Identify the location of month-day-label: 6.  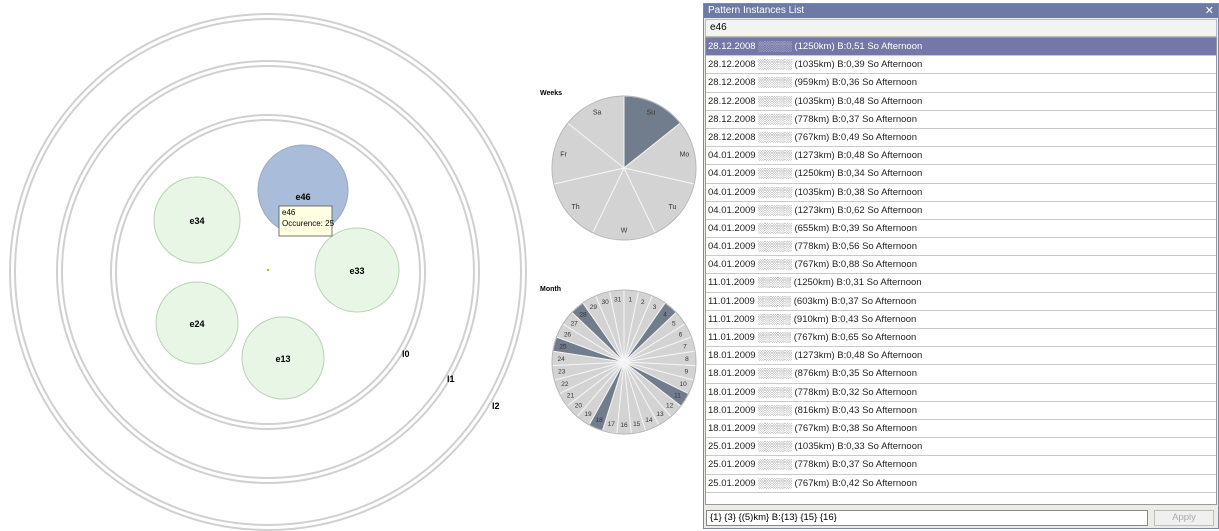
(681, 334).